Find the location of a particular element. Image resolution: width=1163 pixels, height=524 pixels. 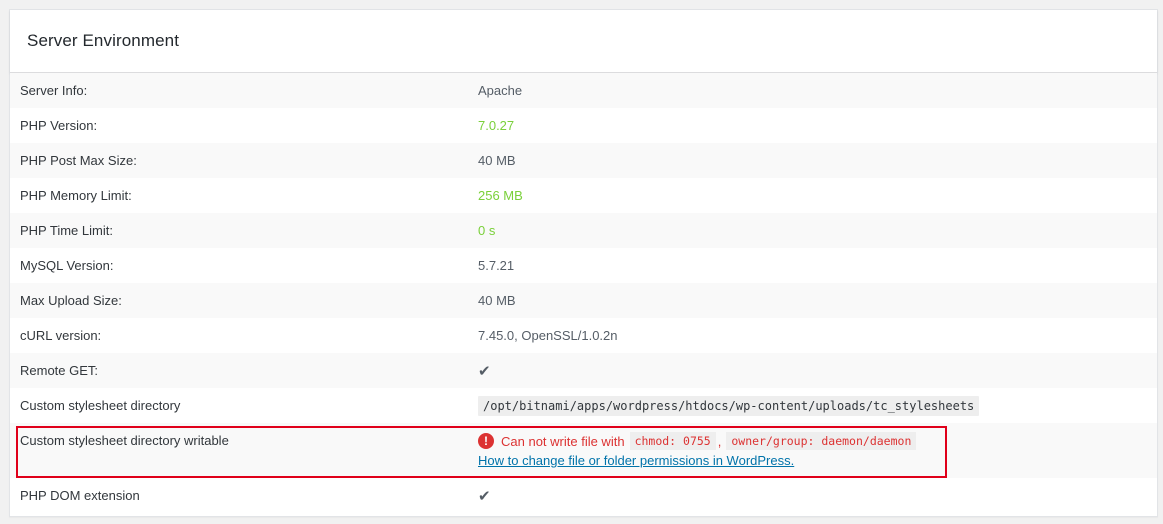

table-row-curl-version: cURL version: 7.45.0, OpenSSL/1.0.2n is located at coordinates (583, 335).